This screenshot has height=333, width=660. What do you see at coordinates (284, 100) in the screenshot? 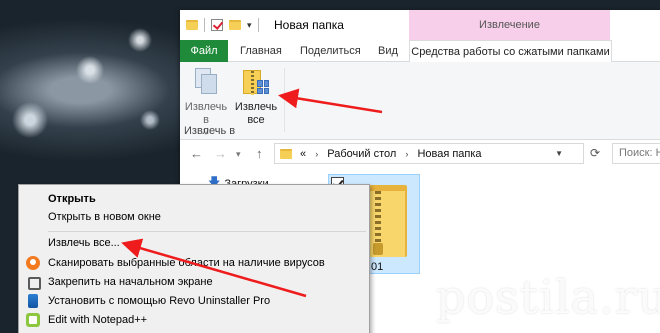
I see `ribbon-divider` at bounding box center [284, 100].